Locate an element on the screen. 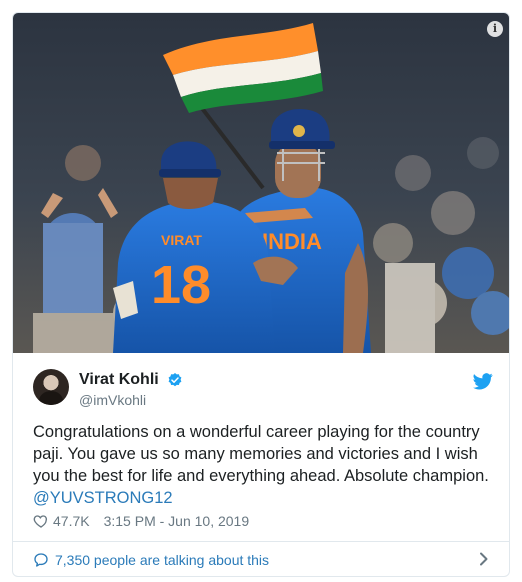  user-handle: @imVkohli is located at coordinates (131, 400).